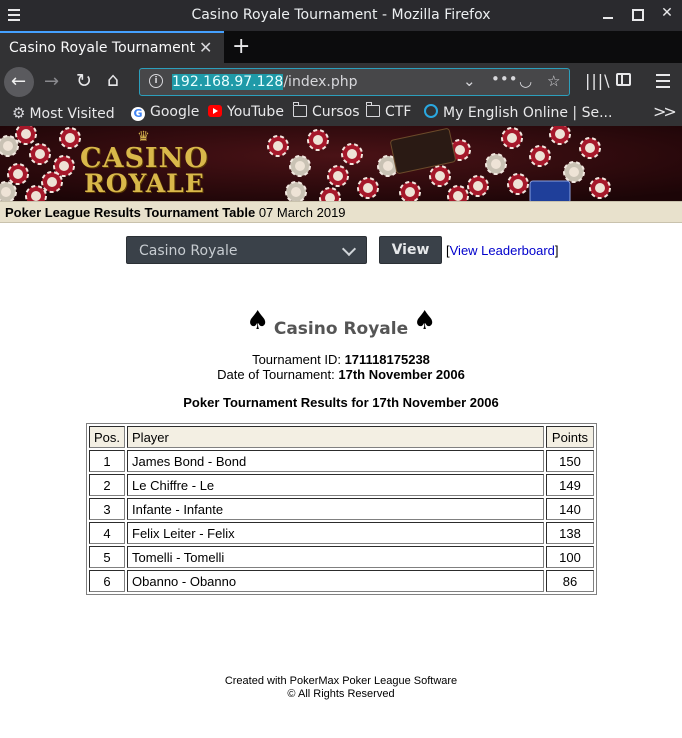 The width and height of the screenshot is (682, 738). I want to click on page-actions-icon: •••, so click(504, 79).